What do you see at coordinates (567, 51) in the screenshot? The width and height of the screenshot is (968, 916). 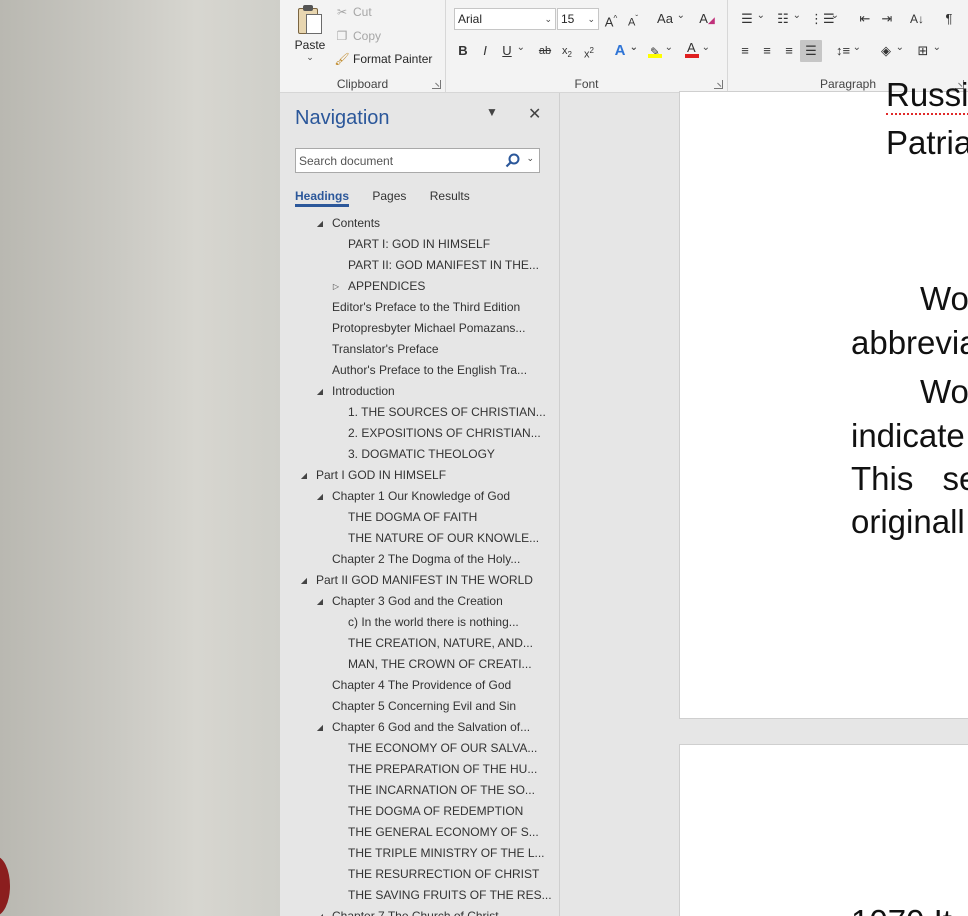 I see `subscript-button: x2` at bounding box center [567, 51].